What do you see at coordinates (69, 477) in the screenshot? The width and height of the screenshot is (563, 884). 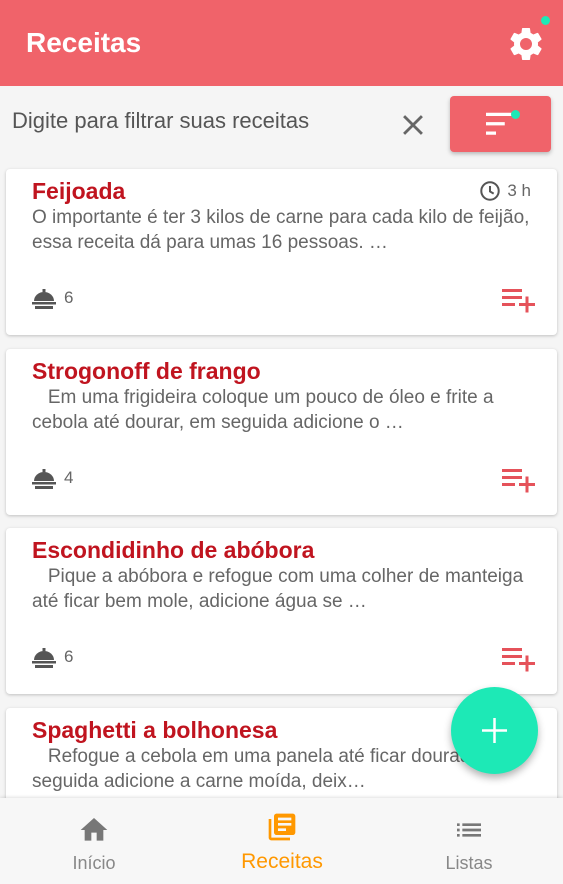 I see `recipe-servings-value: 4` at bounding box center [69, 477].